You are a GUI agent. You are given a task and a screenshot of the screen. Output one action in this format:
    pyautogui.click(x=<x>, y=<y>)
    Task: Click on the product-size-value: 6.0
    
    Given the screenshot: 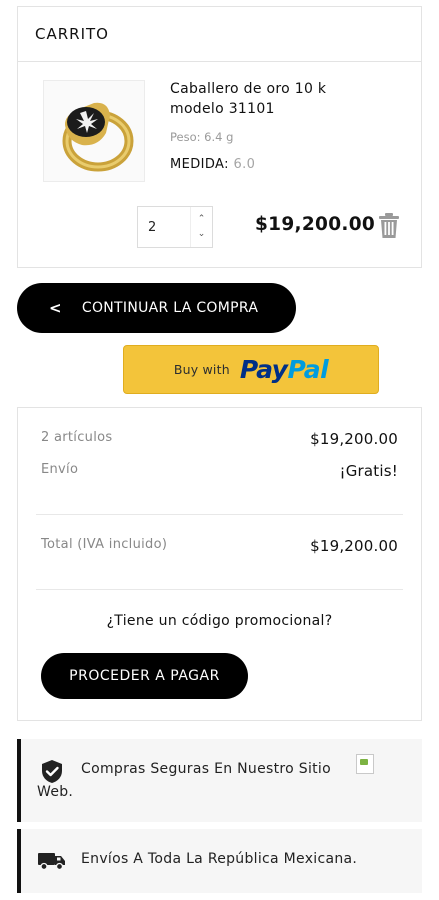 What is the action you would take?
    pyautogui.click(x=244, y=164)
    